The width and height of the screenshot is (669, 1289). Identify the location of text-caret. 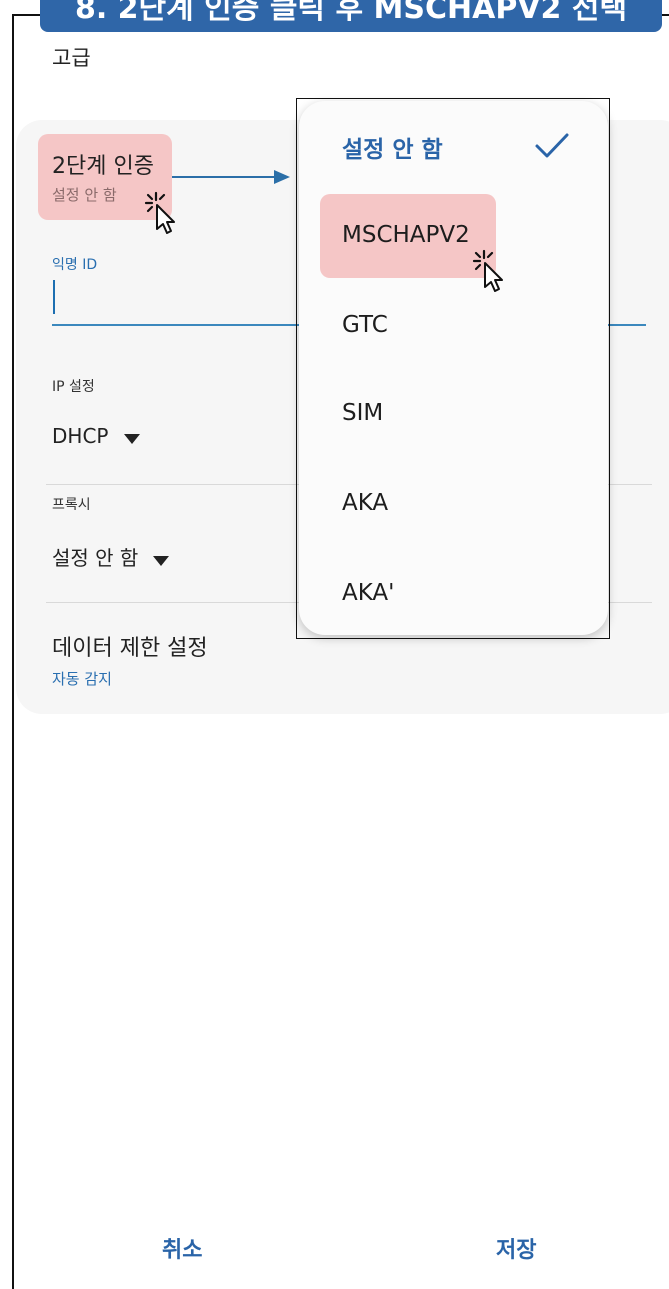
(54, 297).